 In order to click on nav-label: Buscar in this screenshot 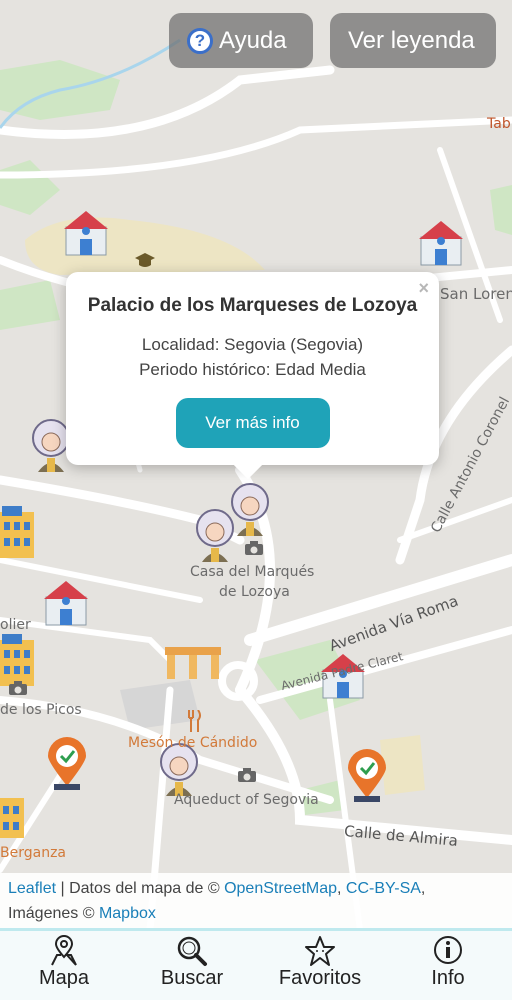, I will do `click(192, 978)`.